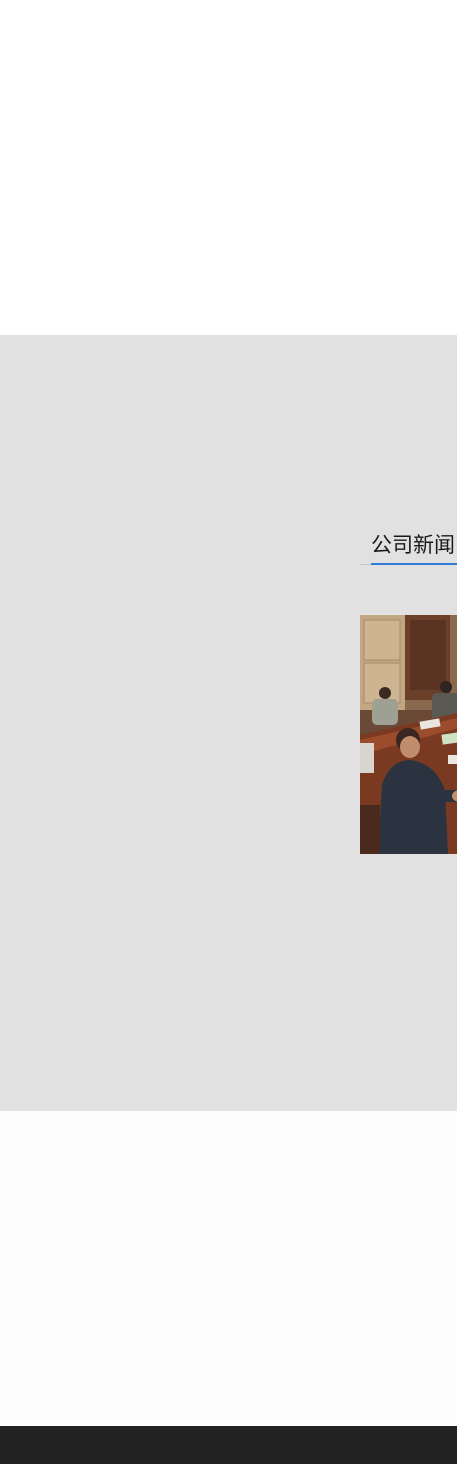  Describe the element at coordinates (228, 1445) in the screenshot. I see `footer-bar` at that location.